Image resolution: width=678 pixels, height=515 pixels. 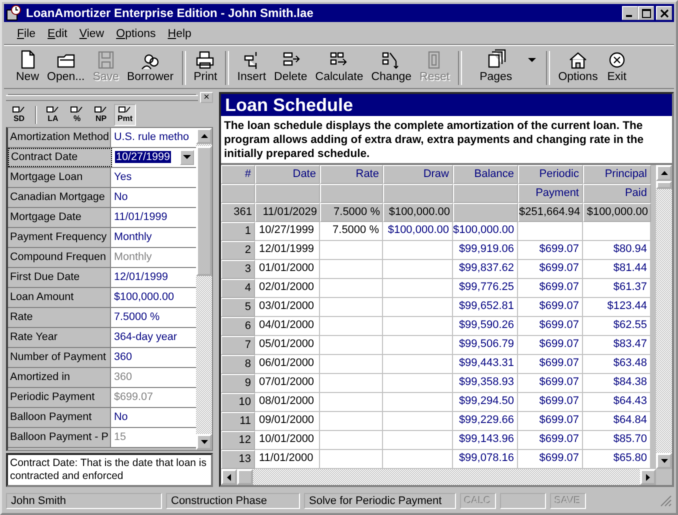 I want to click on panel-grip, so click(x=102, y=97).